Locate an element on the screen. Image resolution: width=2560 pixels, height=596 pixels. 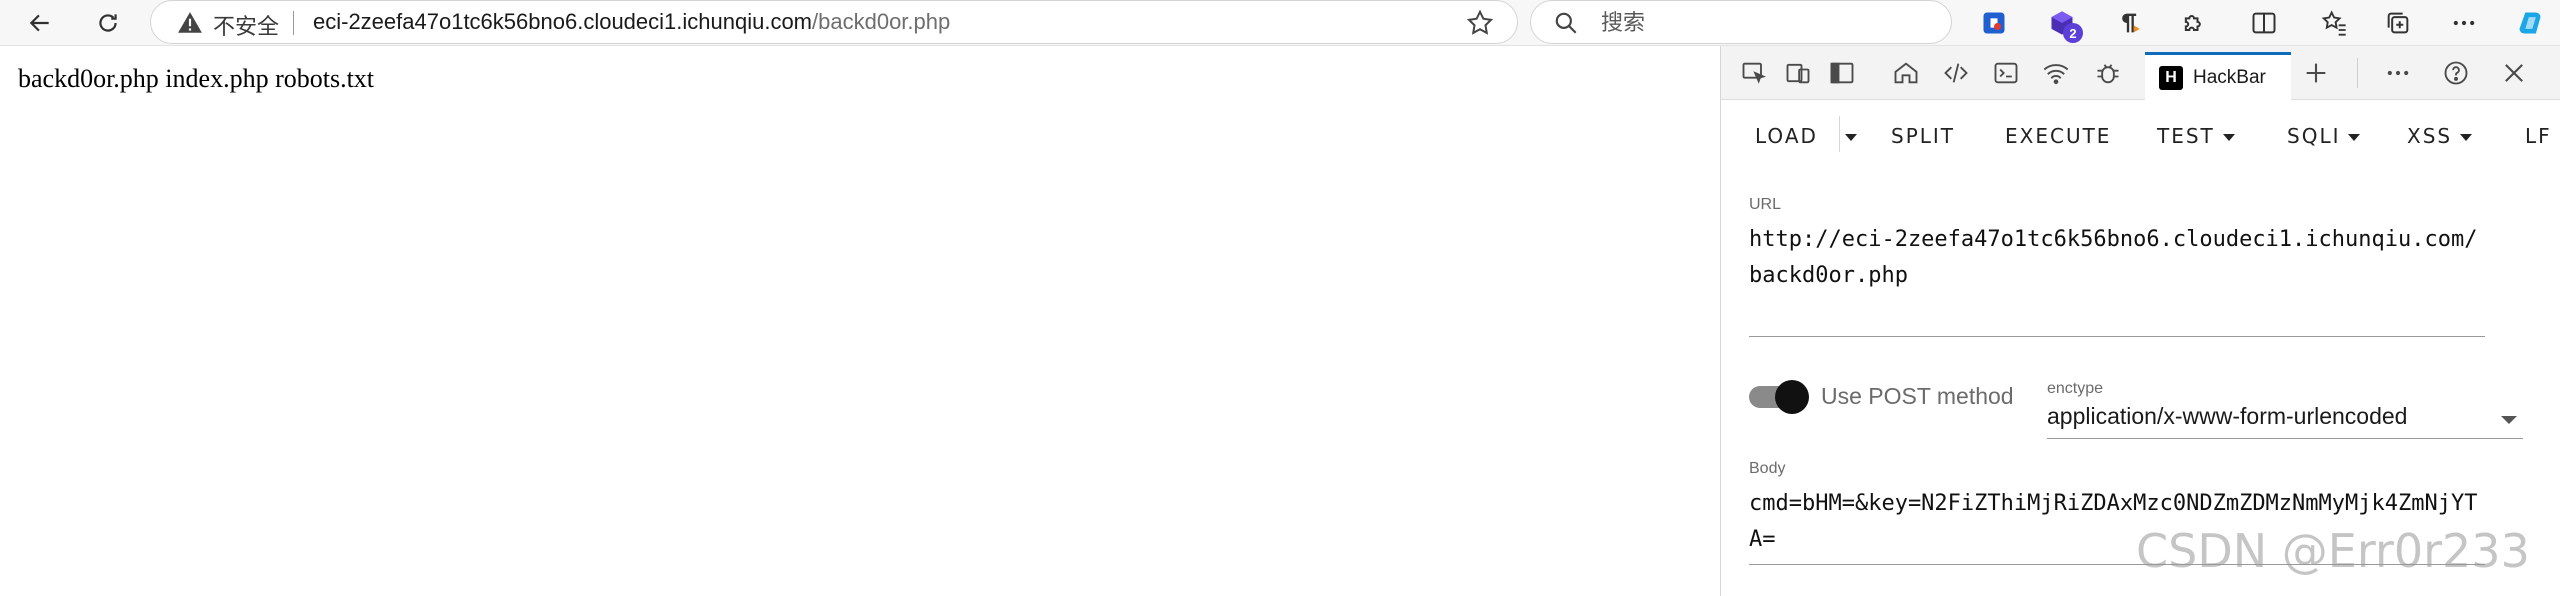
split-screen-icon is located at coordinates (2264, 23).